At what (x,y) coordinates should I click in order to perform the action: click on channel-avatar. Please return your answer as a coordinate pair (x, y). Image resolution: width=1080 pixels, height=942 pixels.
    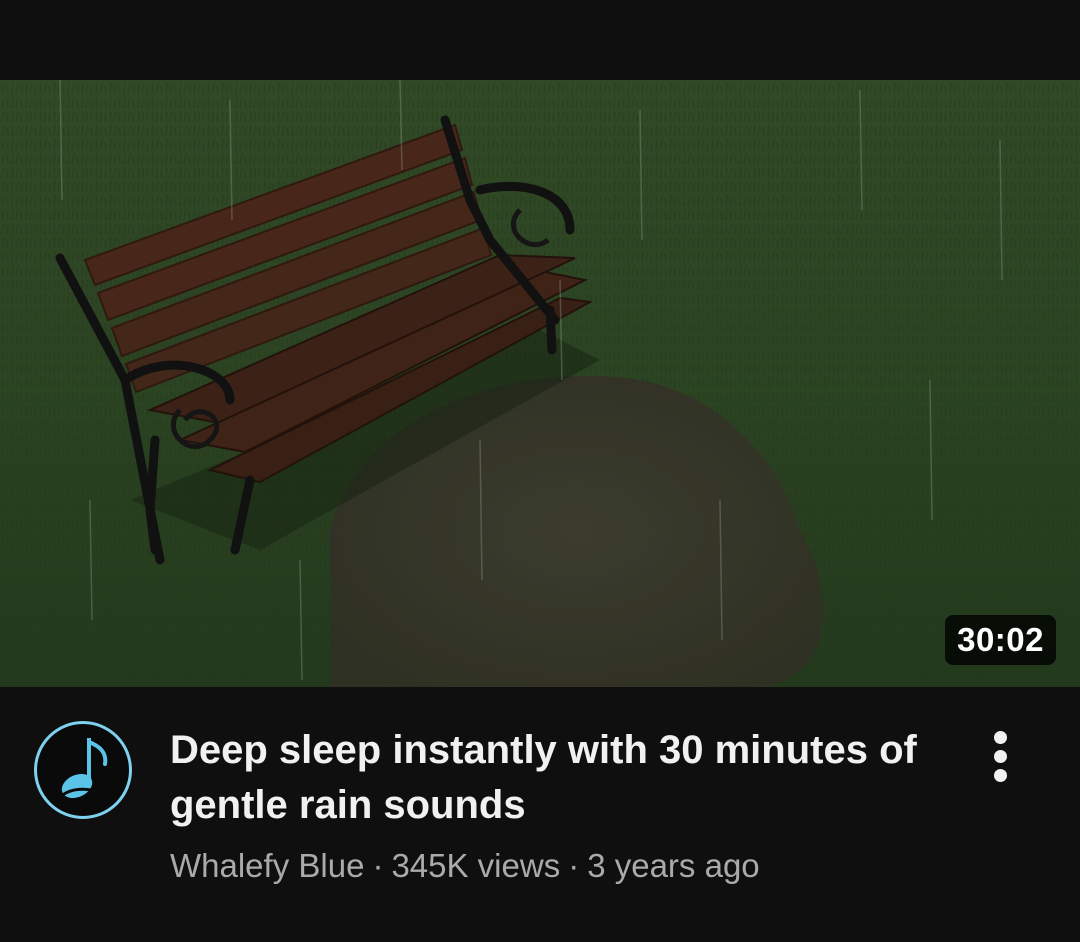
    Looking at the image, I should click on (83, 770).